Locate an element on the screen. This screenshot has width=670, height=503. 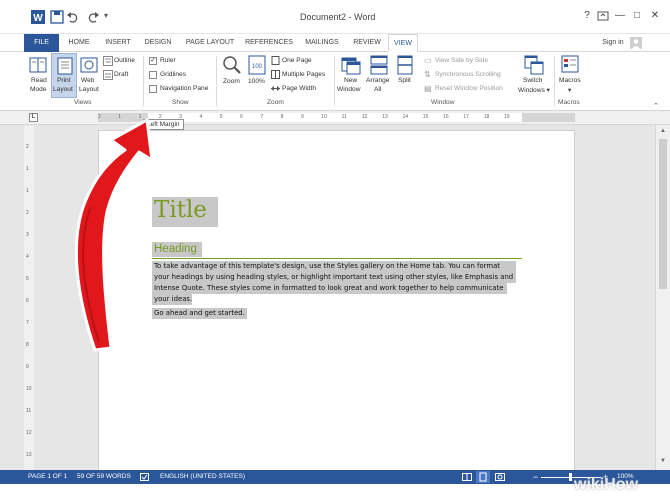
draft-icon is located at coordinates (108, 75).